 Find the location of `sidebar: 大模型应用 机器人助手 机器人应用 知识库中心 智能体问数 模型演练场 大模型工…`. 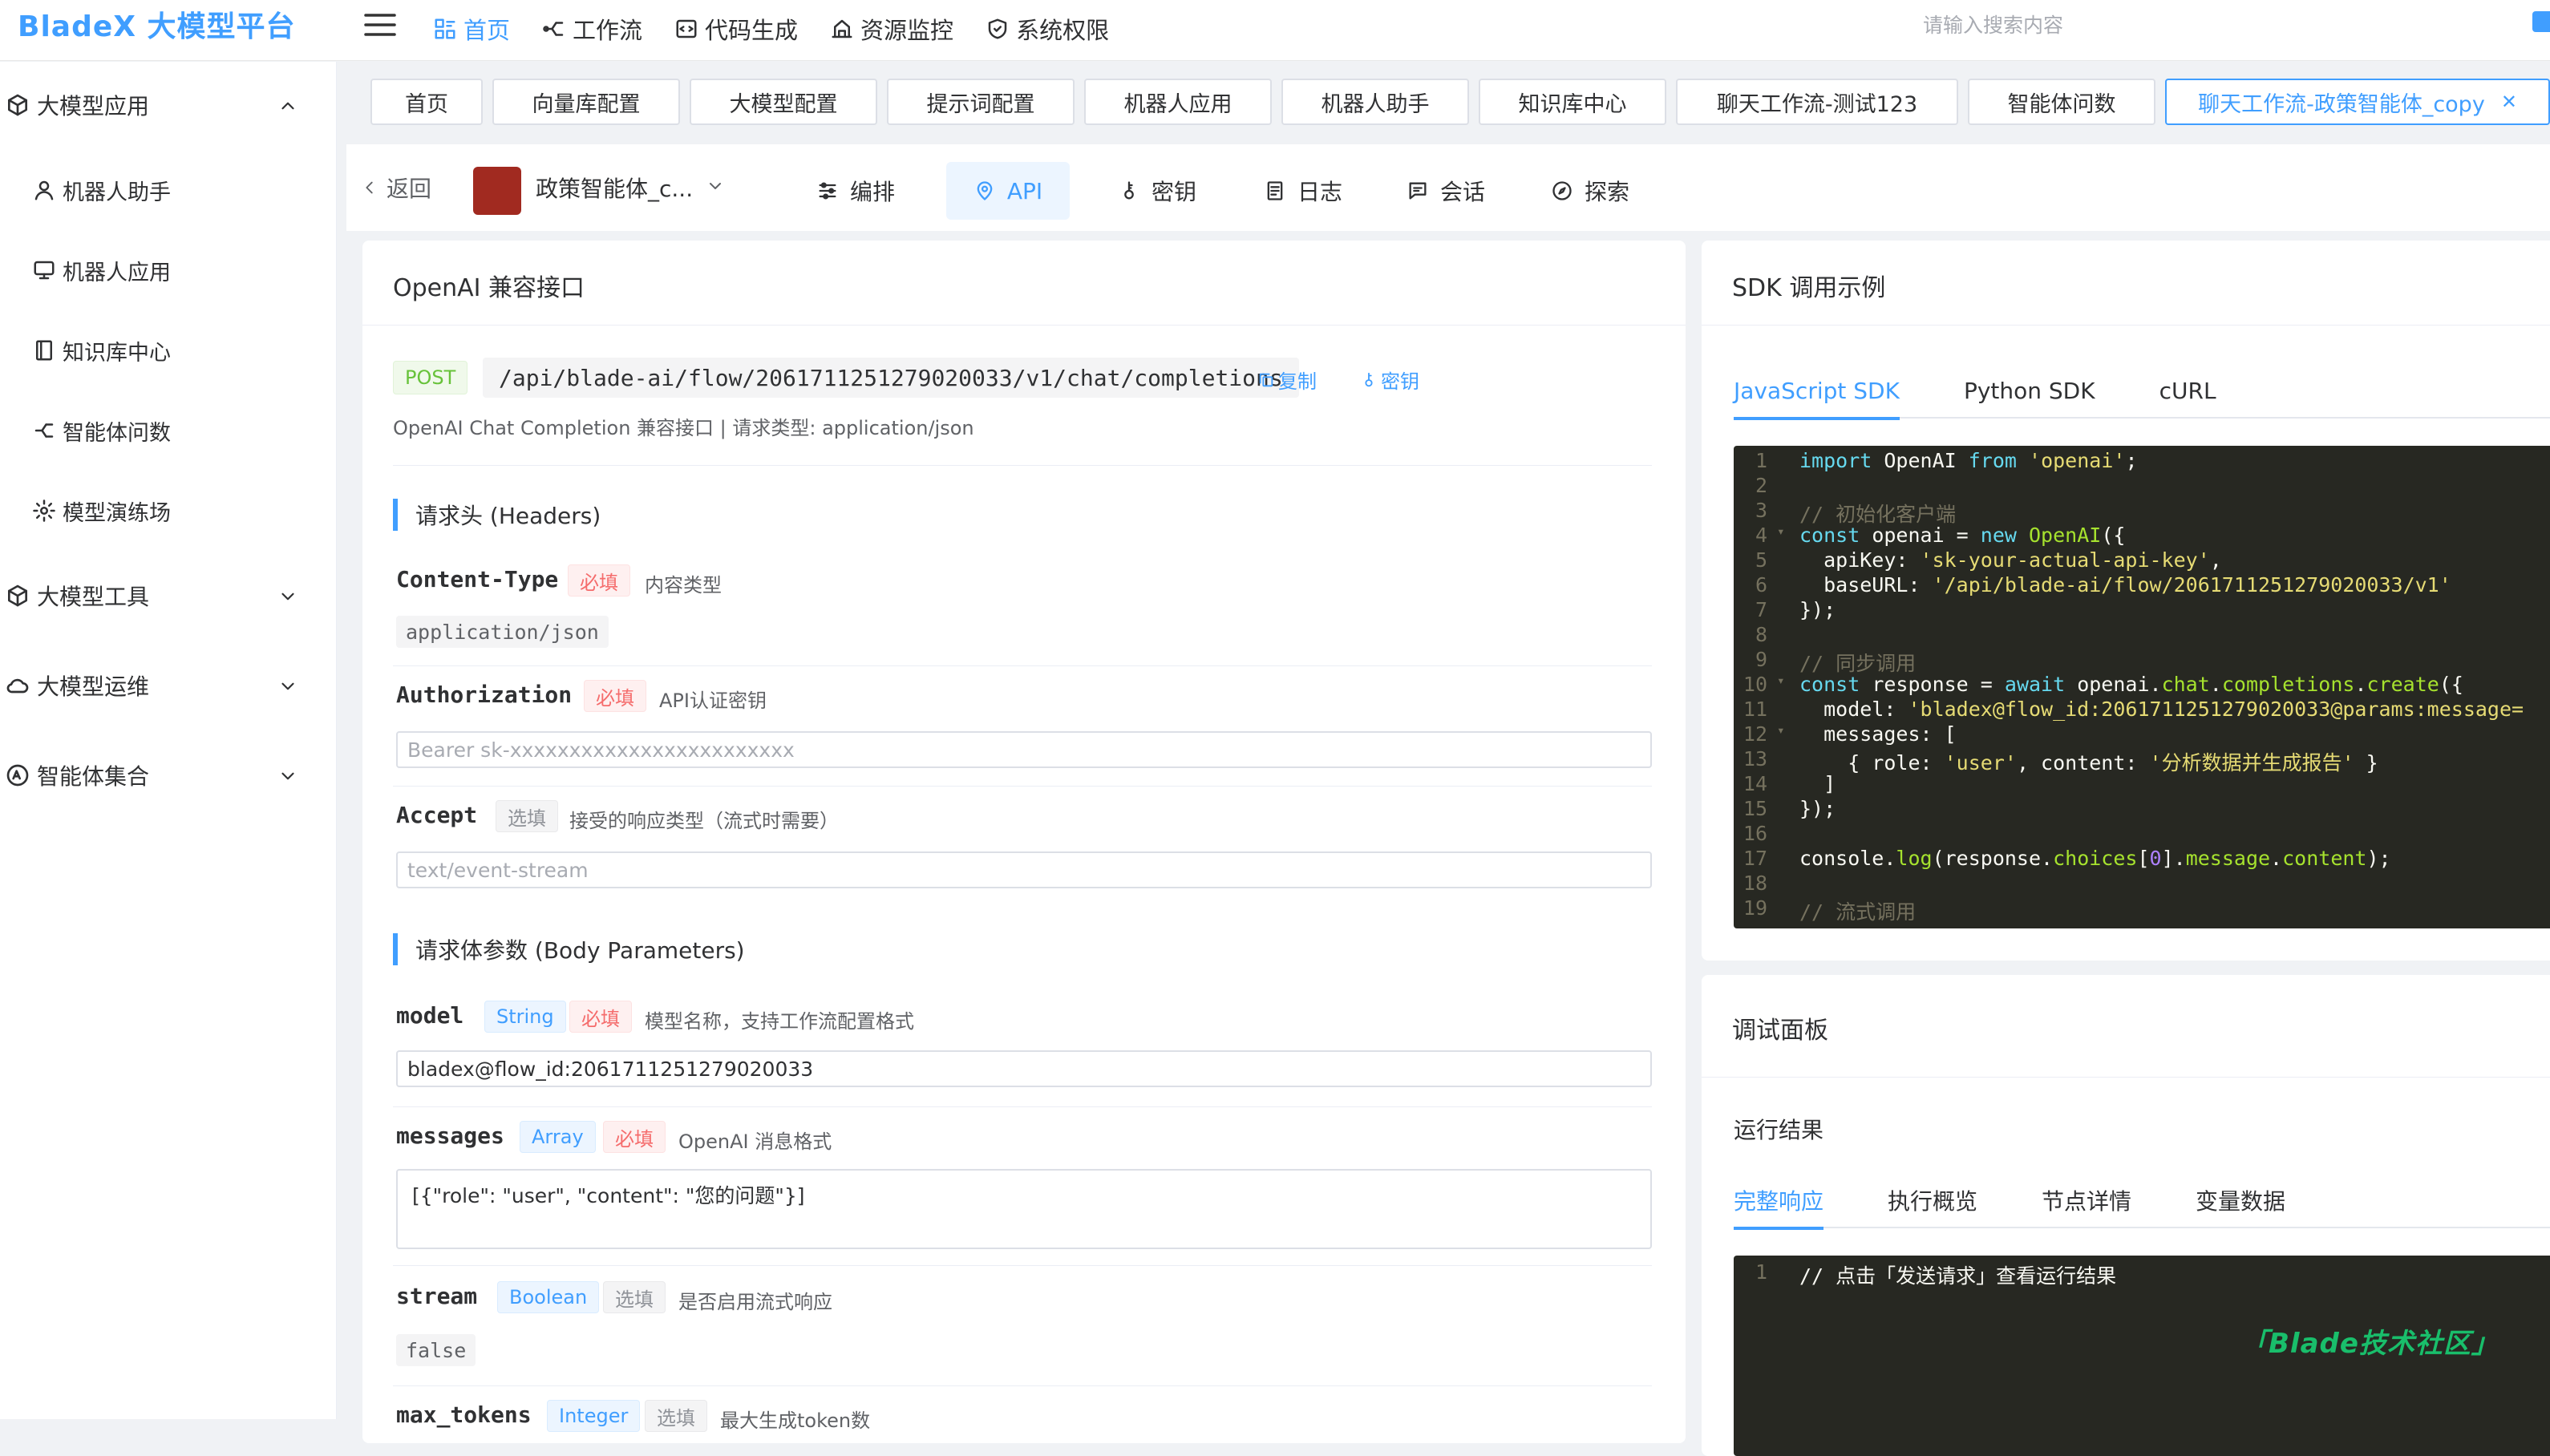

sidebar: 大模型应用 机器人助手 机器人应用 知识库中心 智能体问数 模型演练场 大模型工… is located at coordinates (168, 740).